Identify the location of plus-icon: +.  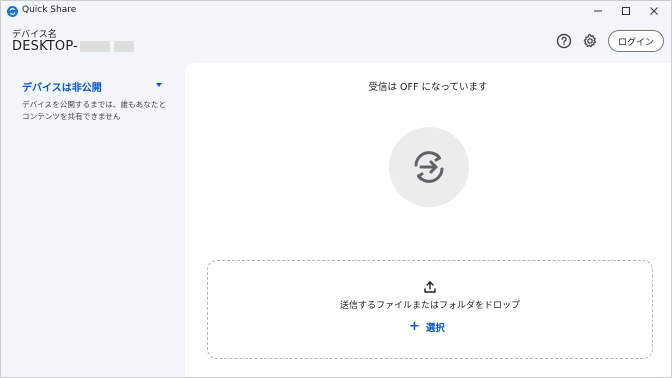
(414, 326).